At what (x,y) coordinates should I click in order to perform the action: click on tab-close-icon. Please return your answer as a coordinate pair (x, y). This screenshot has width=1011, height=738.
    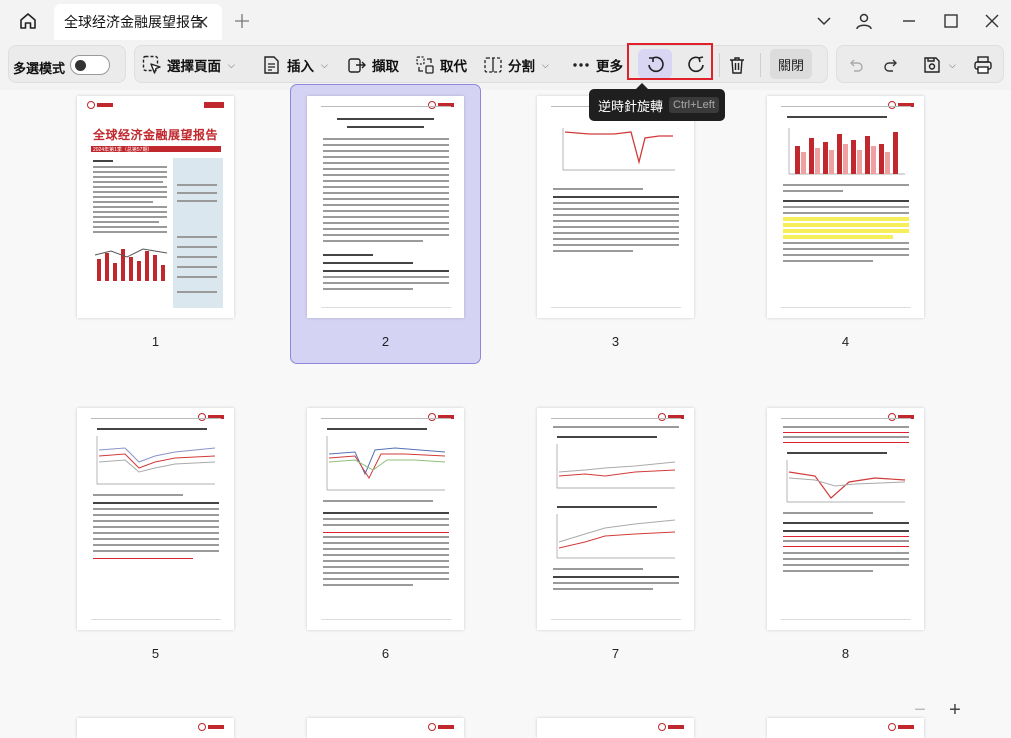
    Looking at the image, I should click on (202, 22).